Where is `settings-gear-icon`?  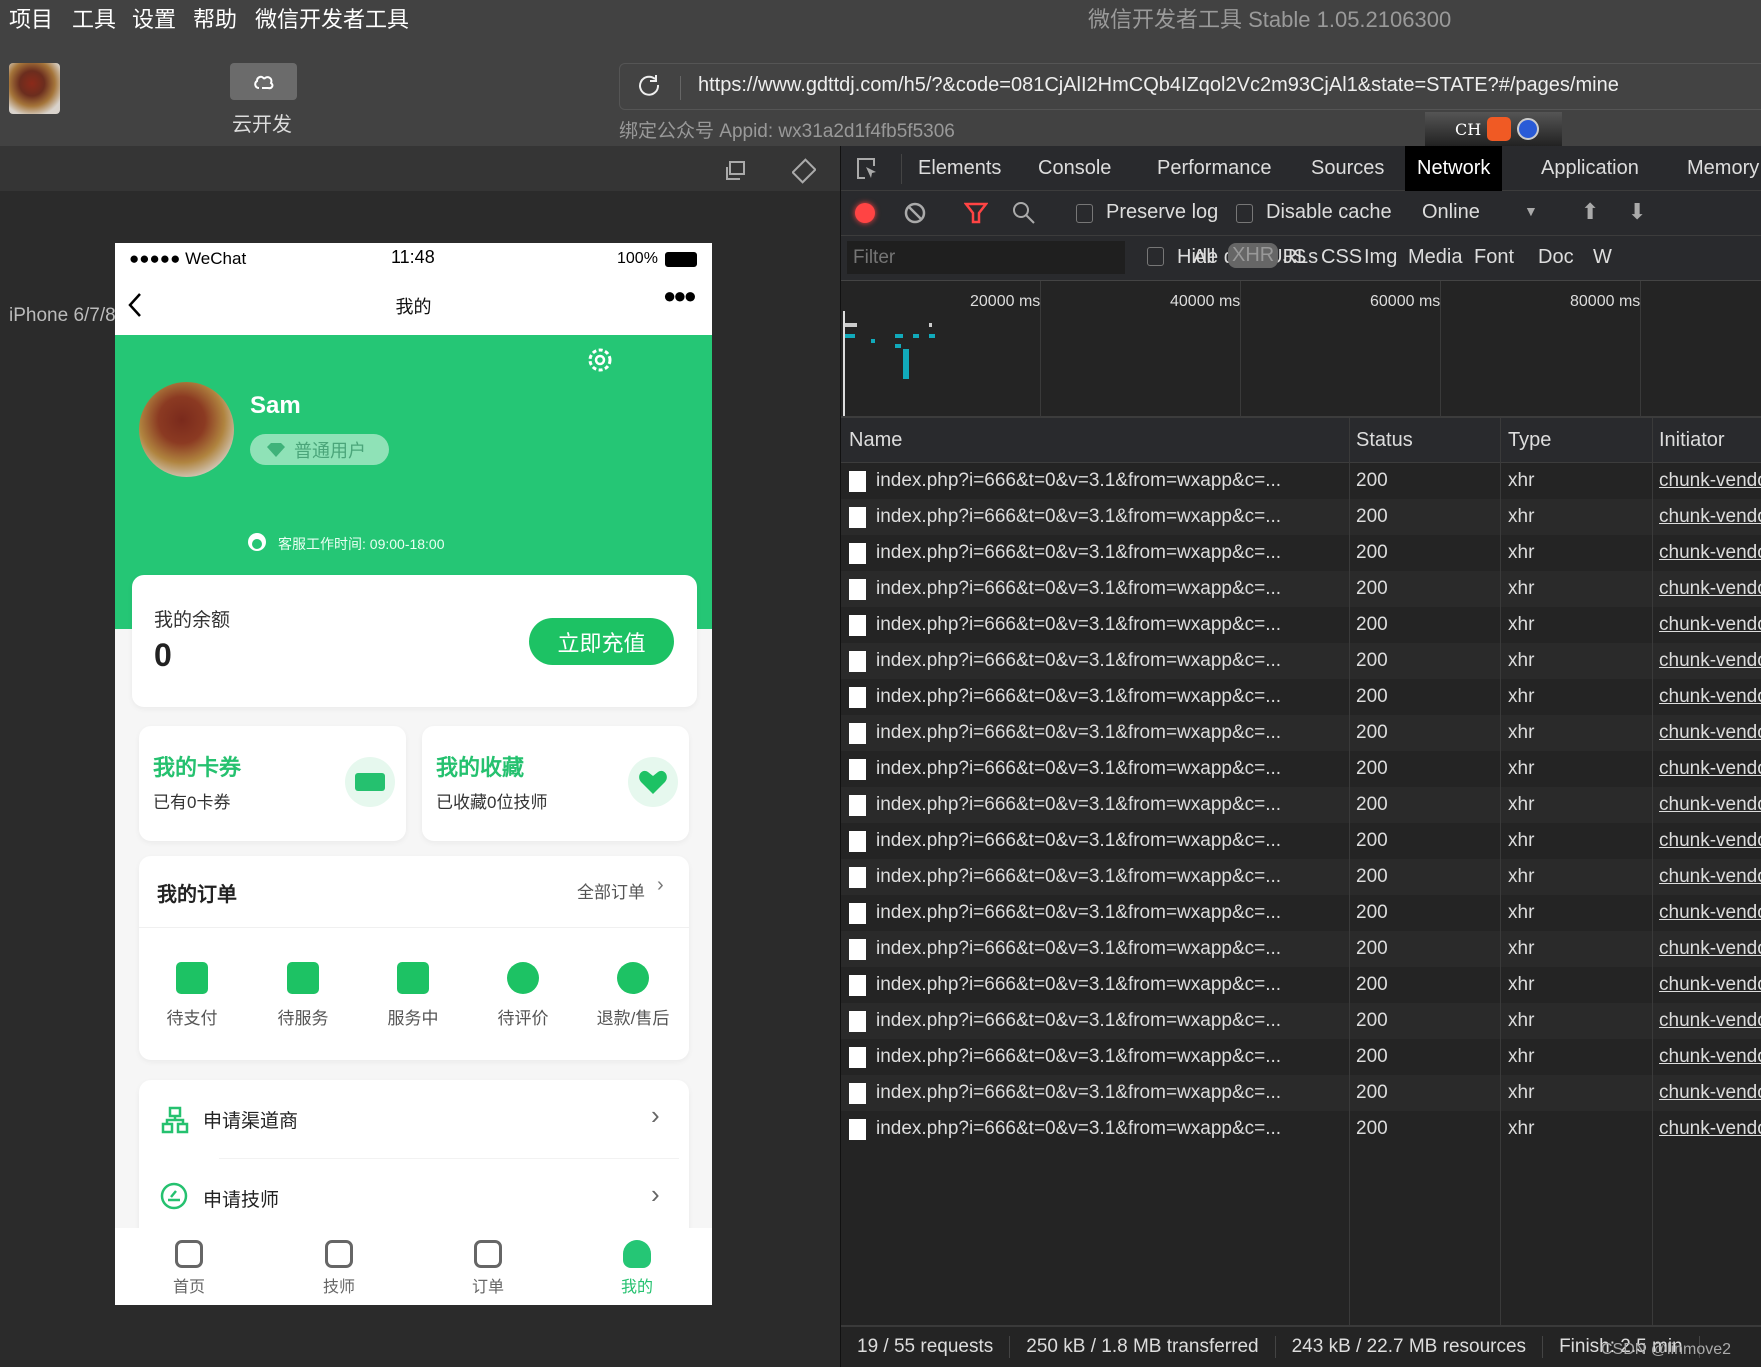
settings-gear-icon is located at coordinates (600, 360).